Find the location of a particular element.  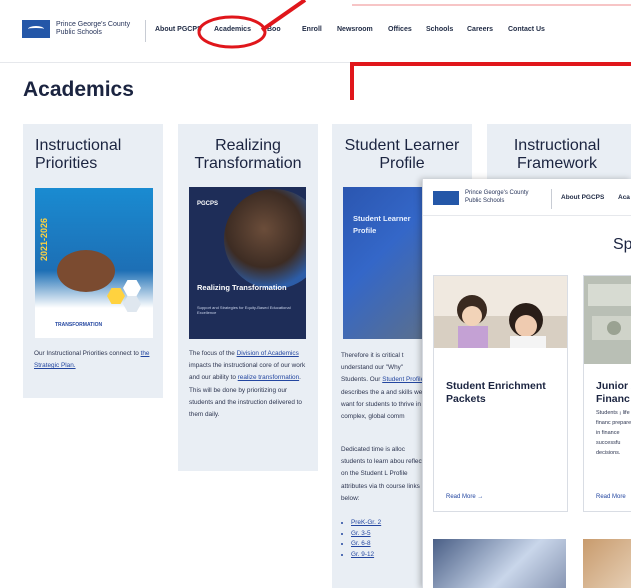

card-title: Realizing Transformation is located at coordinates (248, 154).